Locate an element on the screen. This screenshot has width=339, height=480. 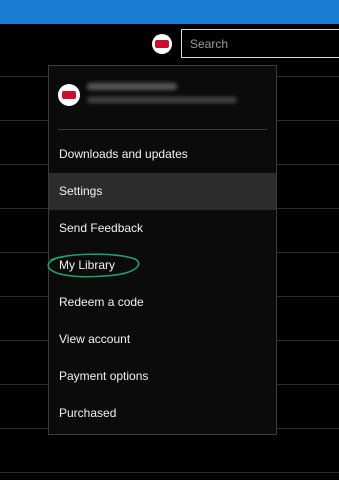
menu-item-settings: Settings is located at coordinates (162, 191).